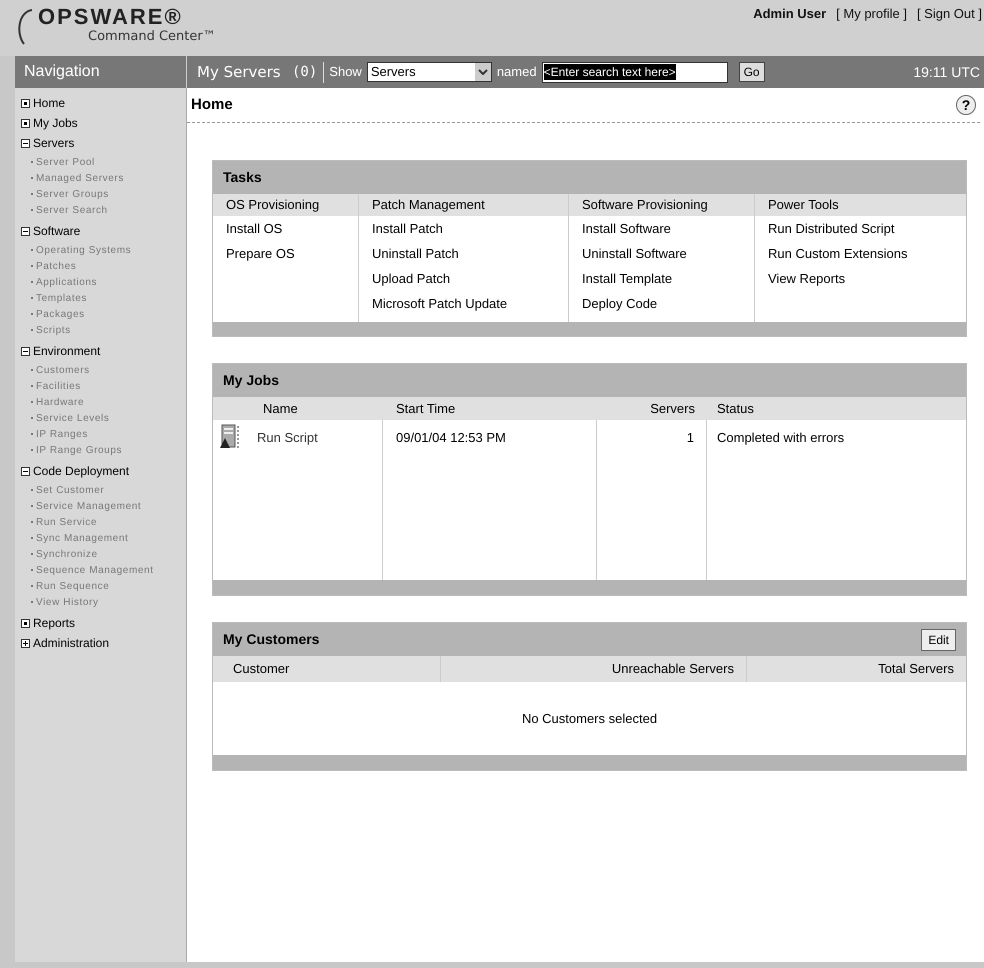 Image resolution: width=984 pixels, height=968 pixels. What do you see at coordinates (751, 72) in the screenshot?
I see `go-button: Go` at bounding box center [751, 72].